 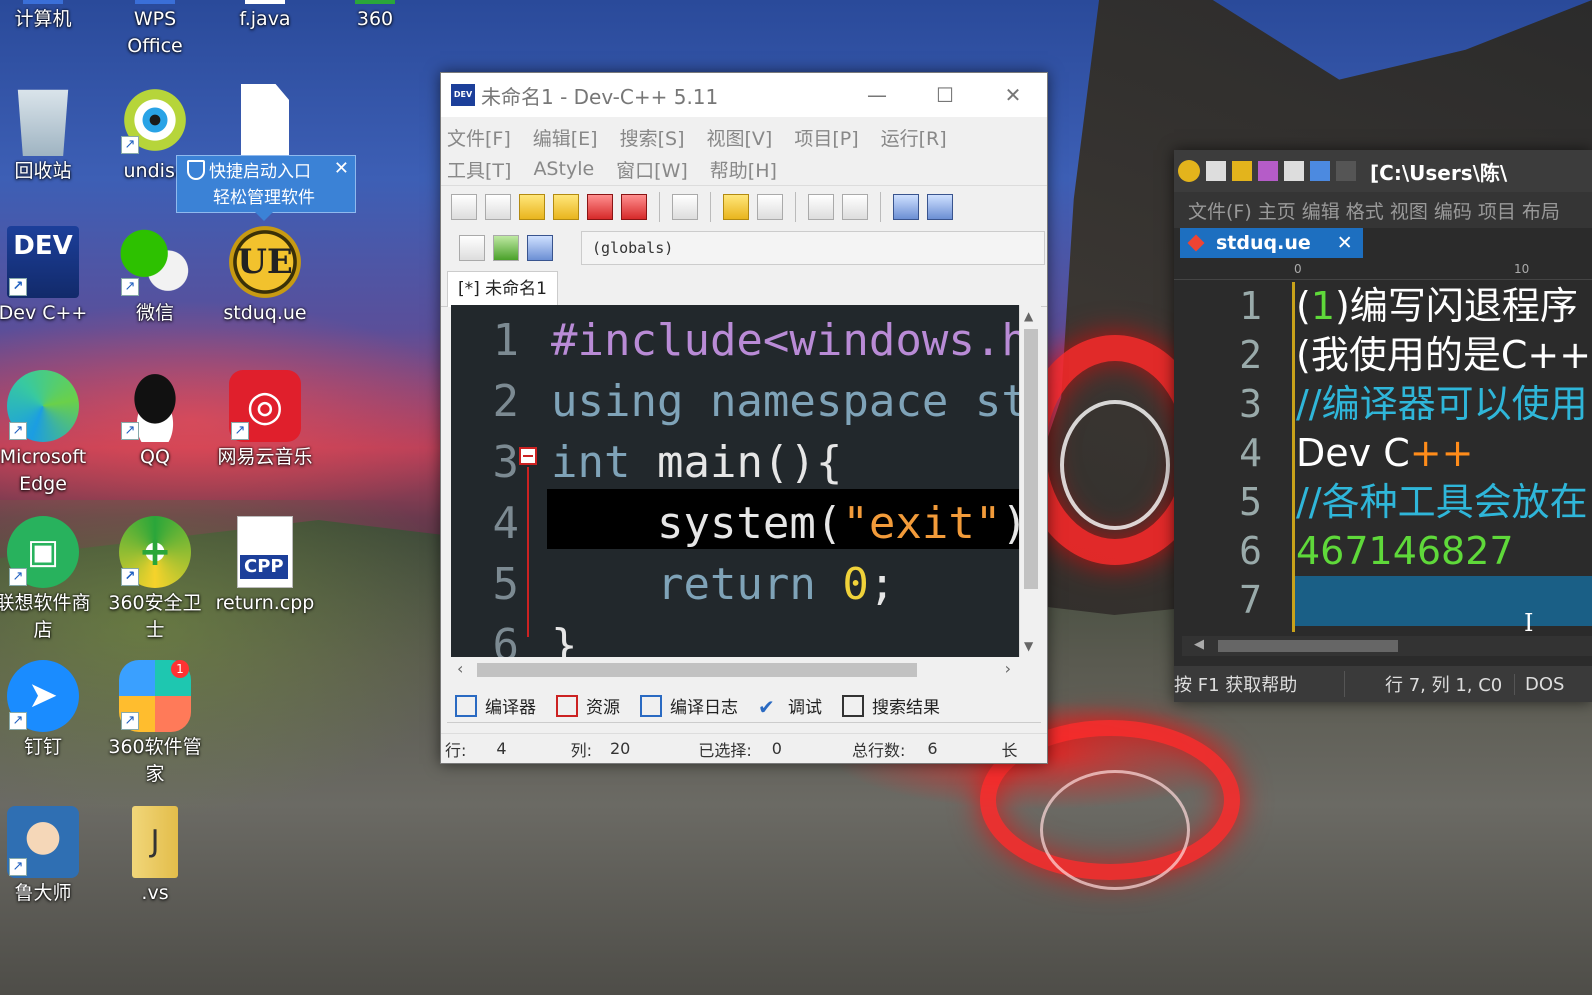 What do you see at coordinates (498, 206) in the screenshot?
I see `open-file-icon` at bounding box center [498, 206].